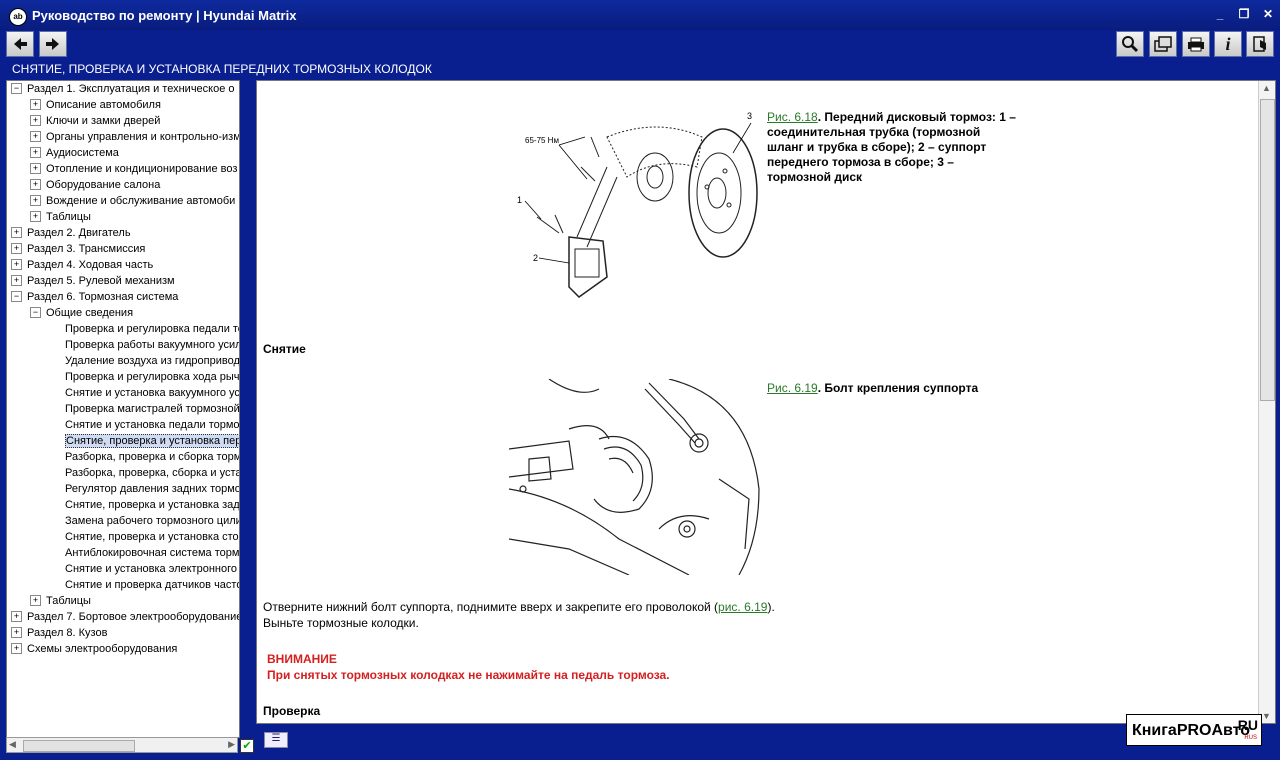 The height and width of the screenshot is (760, 1280). I want to click on figure-6-18-link: Рис. 6.18, so click(792, 117).